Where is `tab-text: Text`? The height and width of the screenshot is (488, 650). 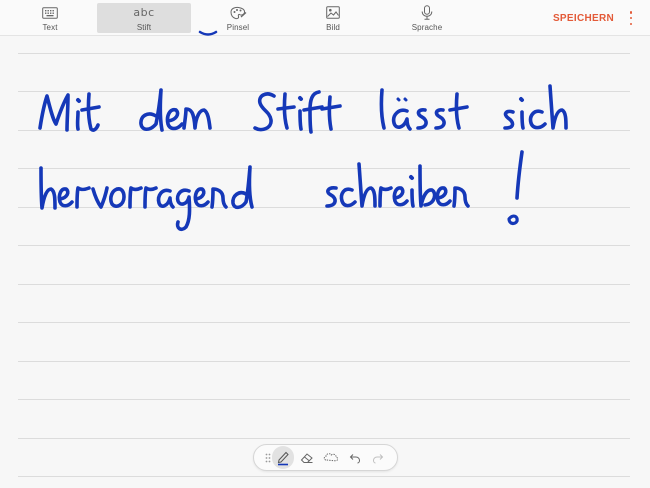 tab-text: Text is located at coordinates (50, 18).